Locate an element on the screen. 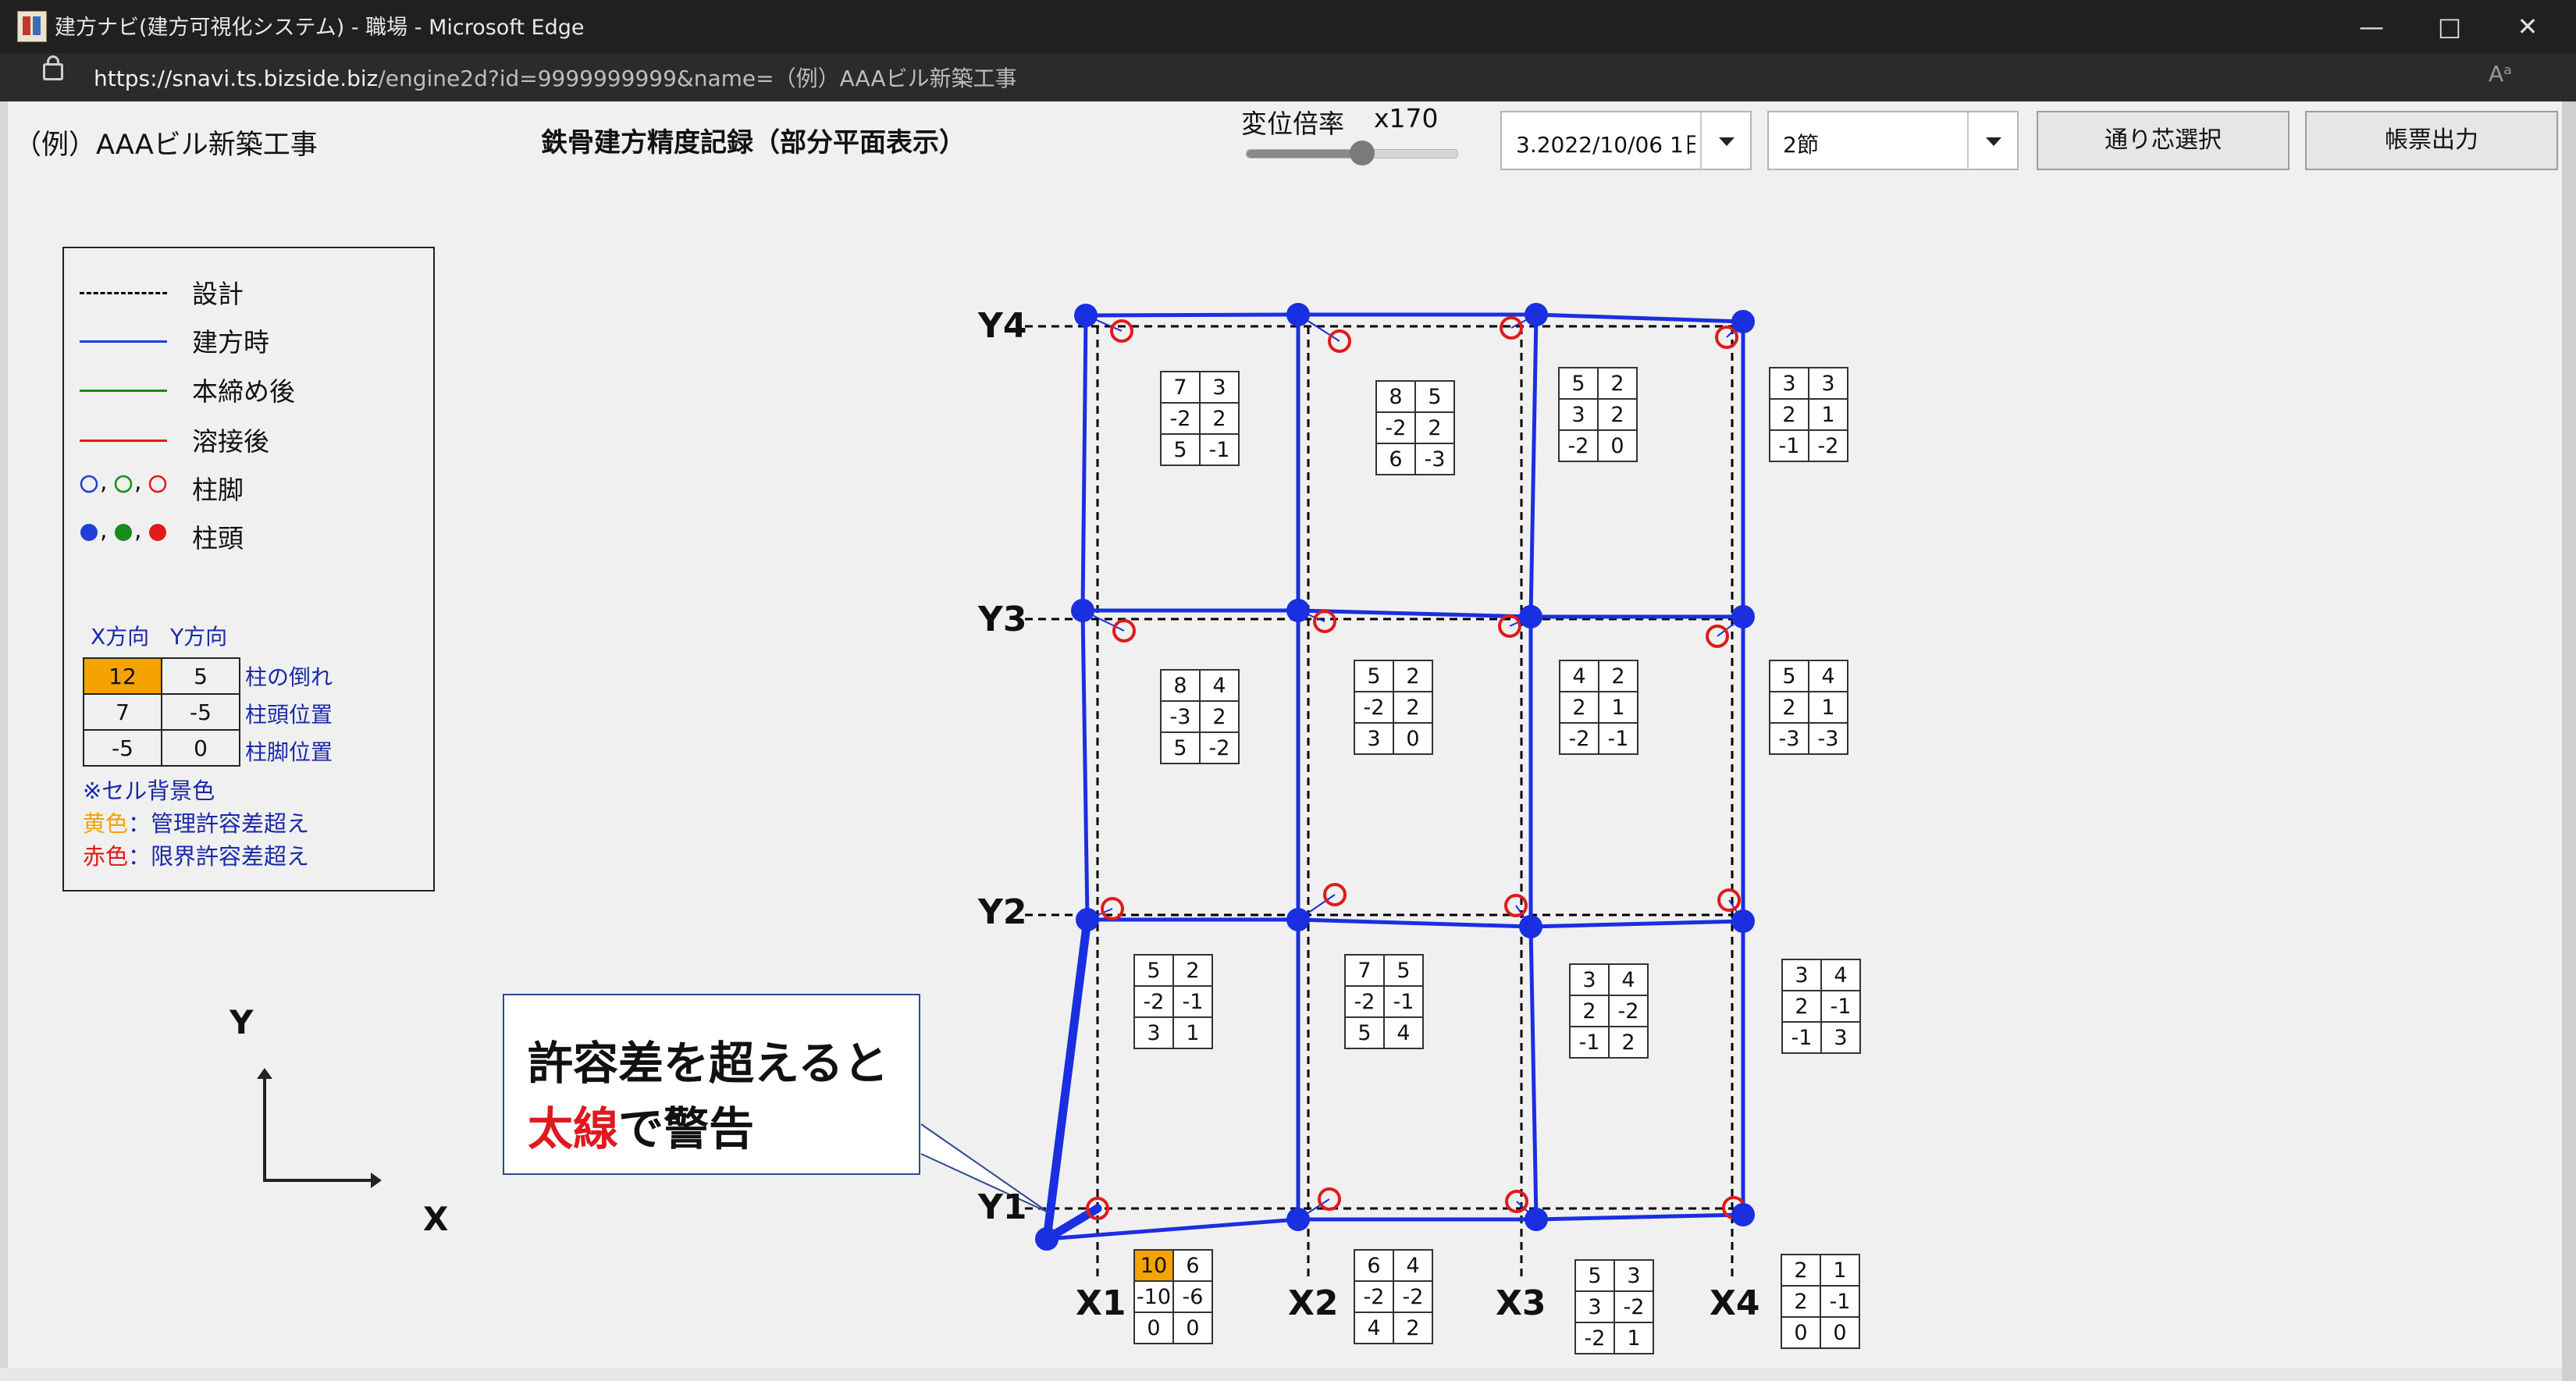 This screenshot has height=1381, width=2576. callout-warning-text: で警告 is located at coordinates (686, 1128).